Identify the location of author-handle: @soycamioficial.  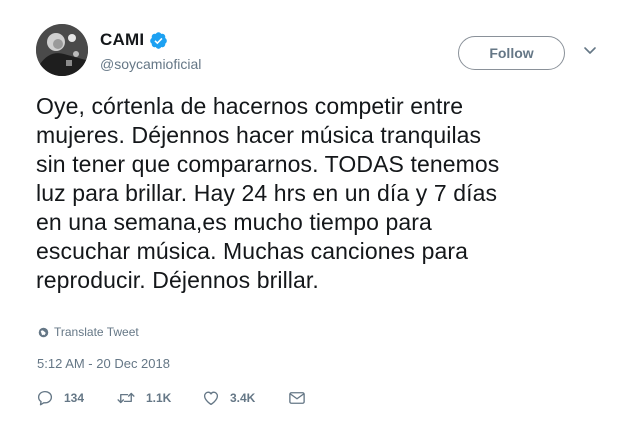
(150, 64).